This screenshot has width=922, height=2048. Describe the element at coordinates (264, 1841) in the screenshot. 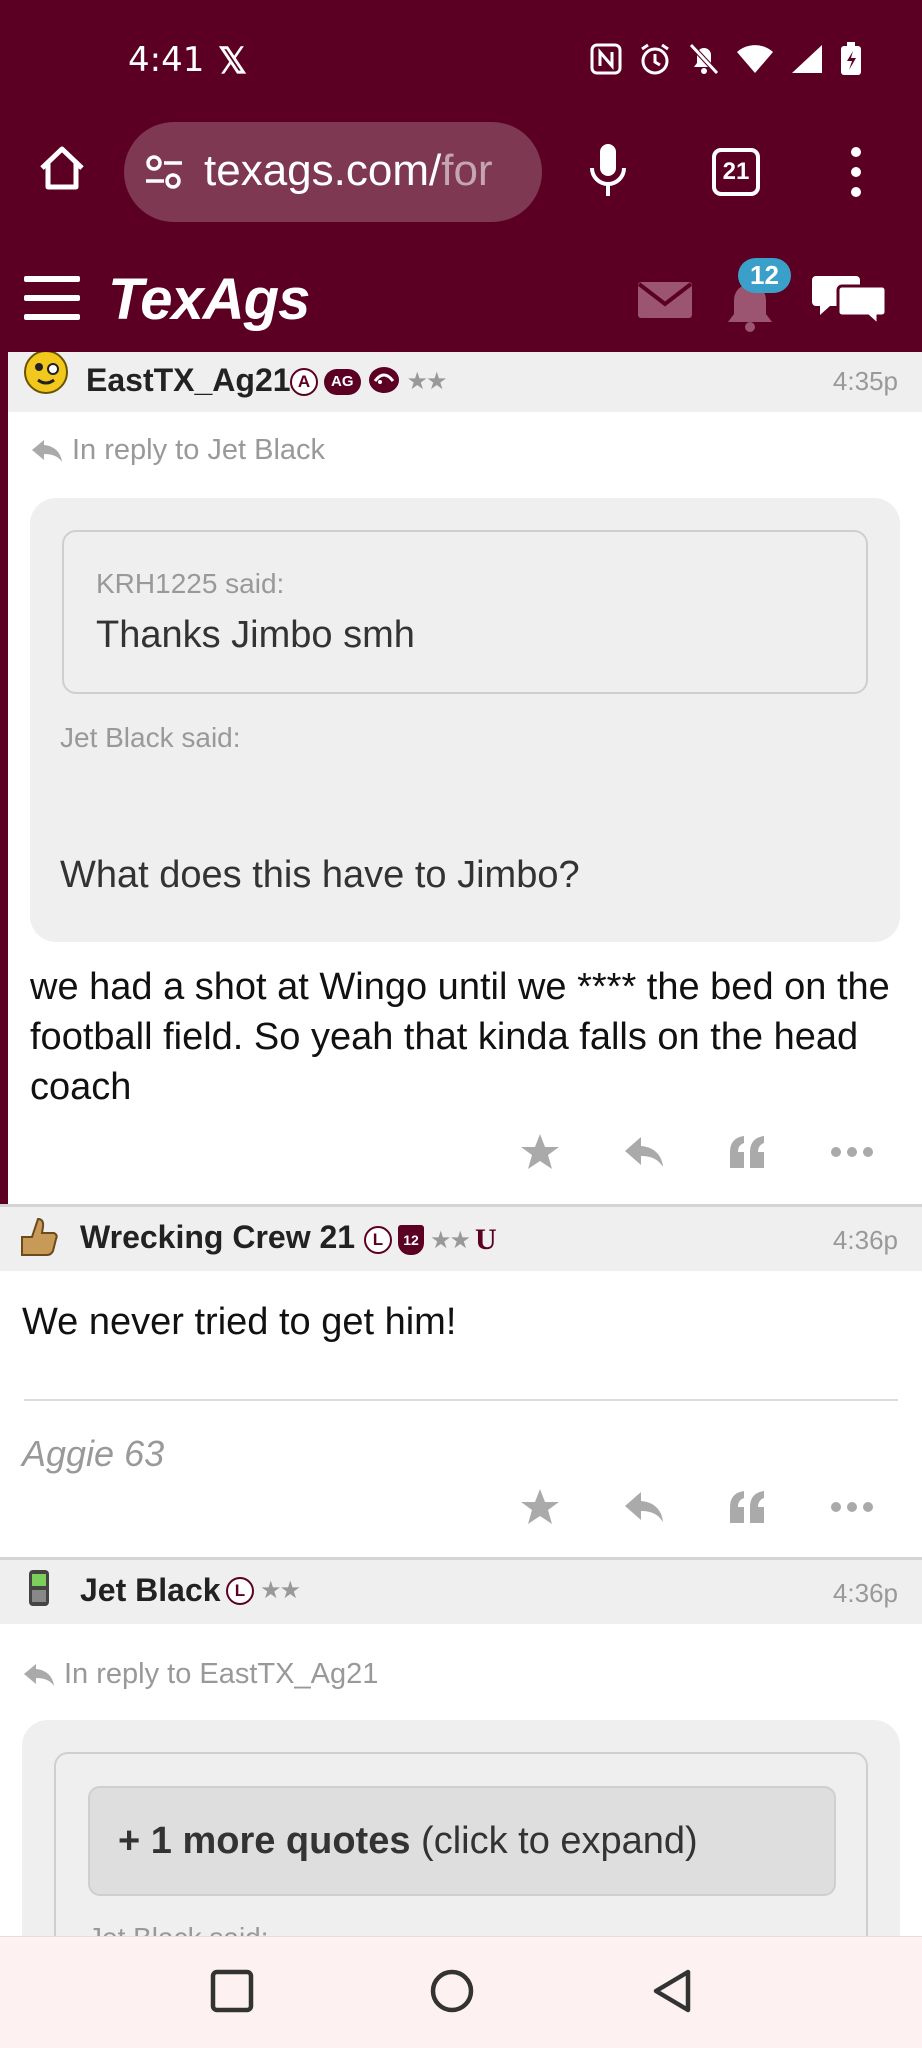

I see `expand-quotes-count: + 1 more quotes` at that location.